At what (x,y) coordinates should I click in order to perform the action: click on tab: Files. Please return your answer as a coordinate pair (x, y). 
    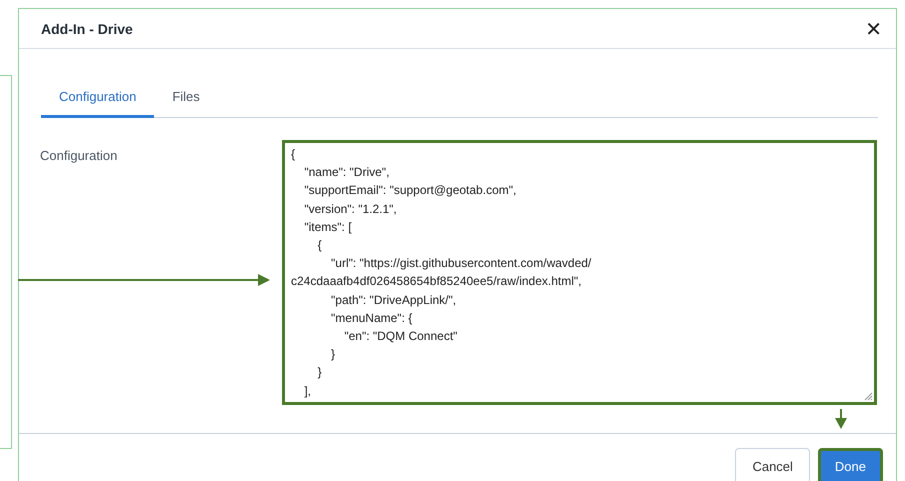
    Looking at the image, I should click on (186, 98).